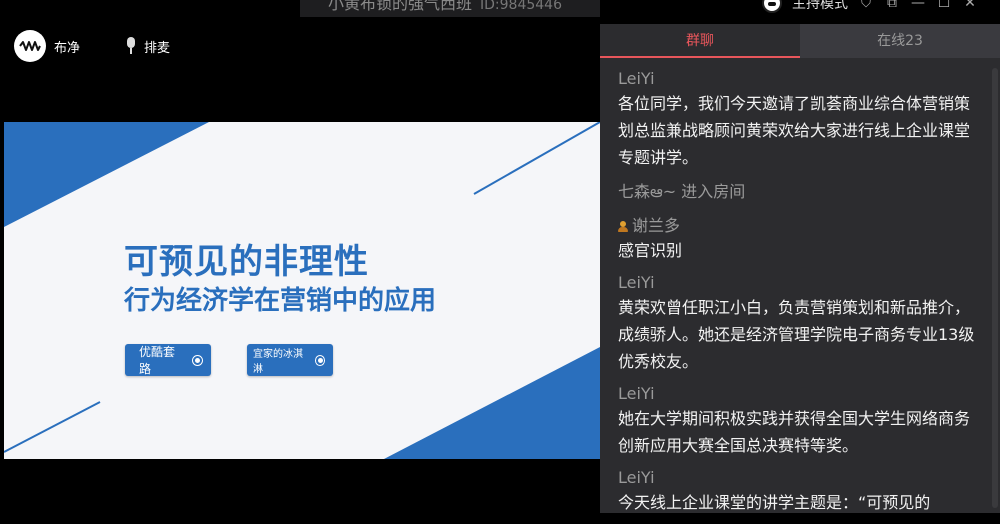  I want to click on room-title: 小黄布锁的强气西班 ID:9845446, so click(450, 8).